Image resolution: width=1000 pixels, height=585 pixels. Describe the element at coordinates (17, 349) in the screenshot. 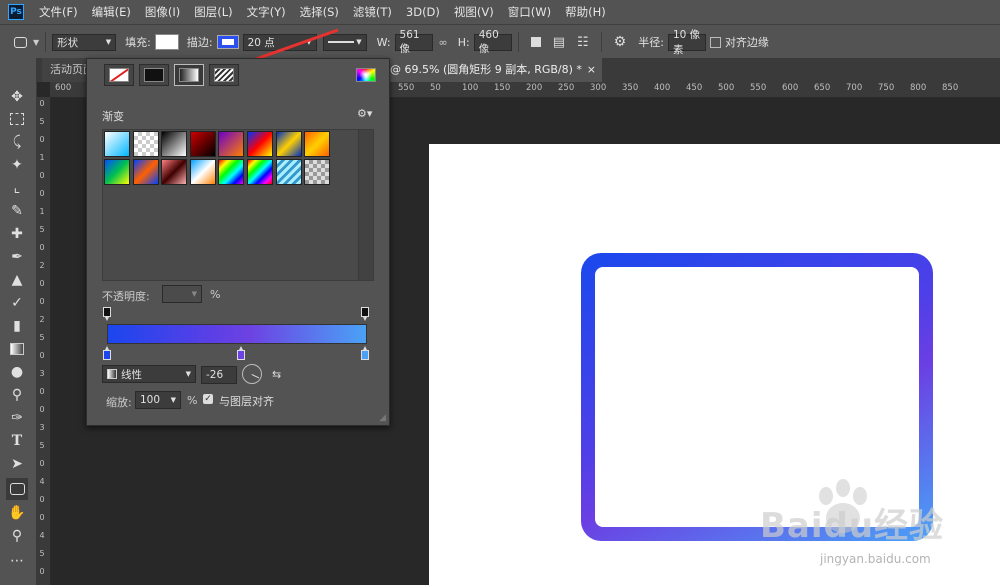

I see `gradient-tool` at that location.